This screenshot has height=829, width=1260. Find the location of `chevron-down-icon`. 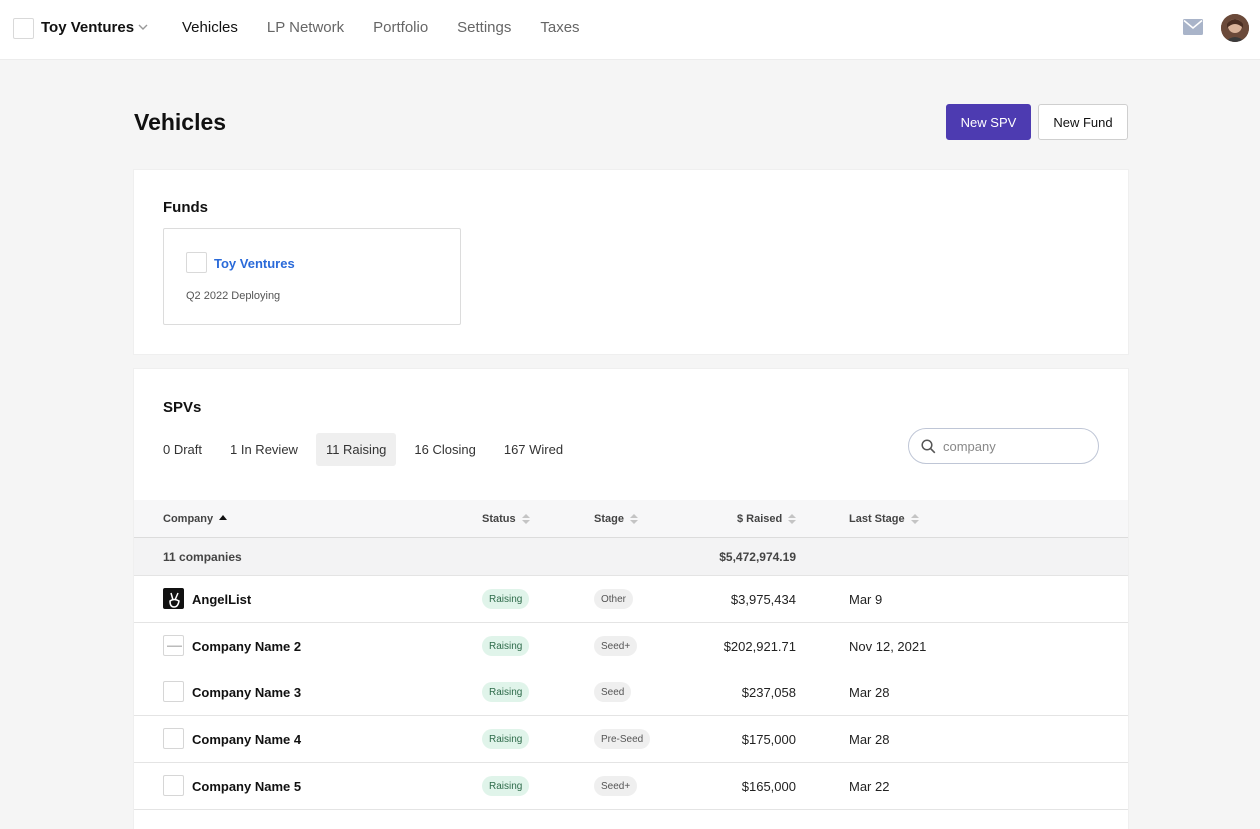

chevron-down-icon is located at coordinates (143, 27).